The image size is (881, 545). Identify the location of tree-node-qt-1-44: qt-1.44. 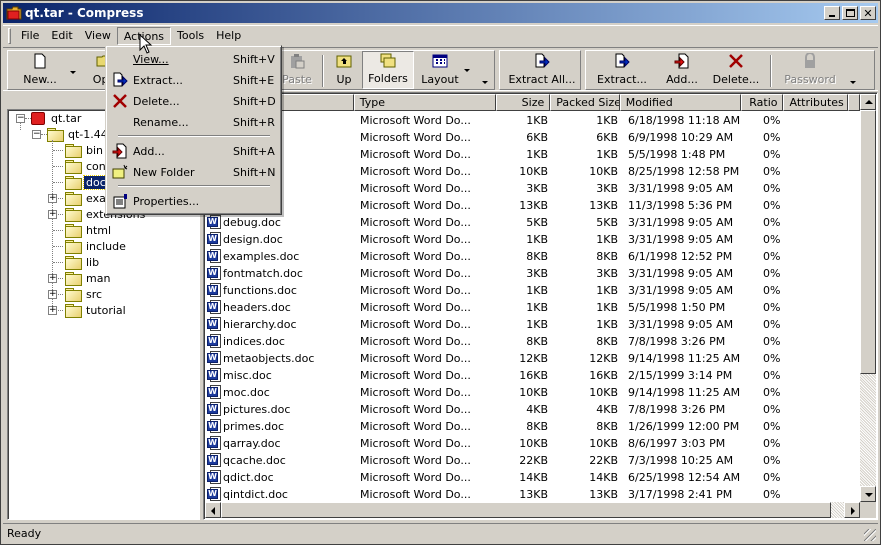
(78, 134).